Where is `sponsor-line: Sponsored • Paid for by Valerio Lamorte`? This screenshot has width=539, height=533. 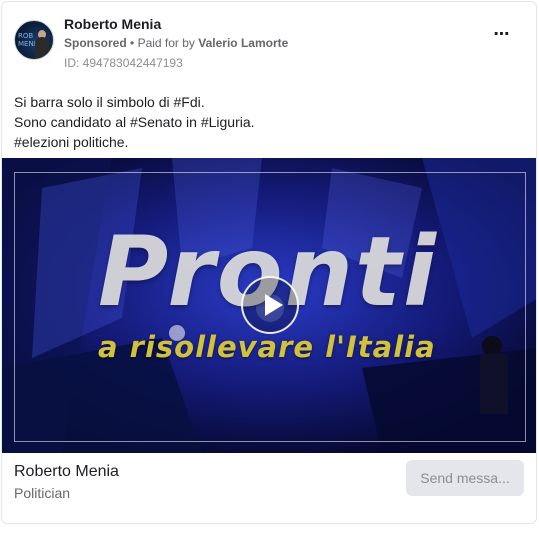
sponsor-line: Sponsored • Paid for by Valerio Lamorte is located at coordinates (176, 43).